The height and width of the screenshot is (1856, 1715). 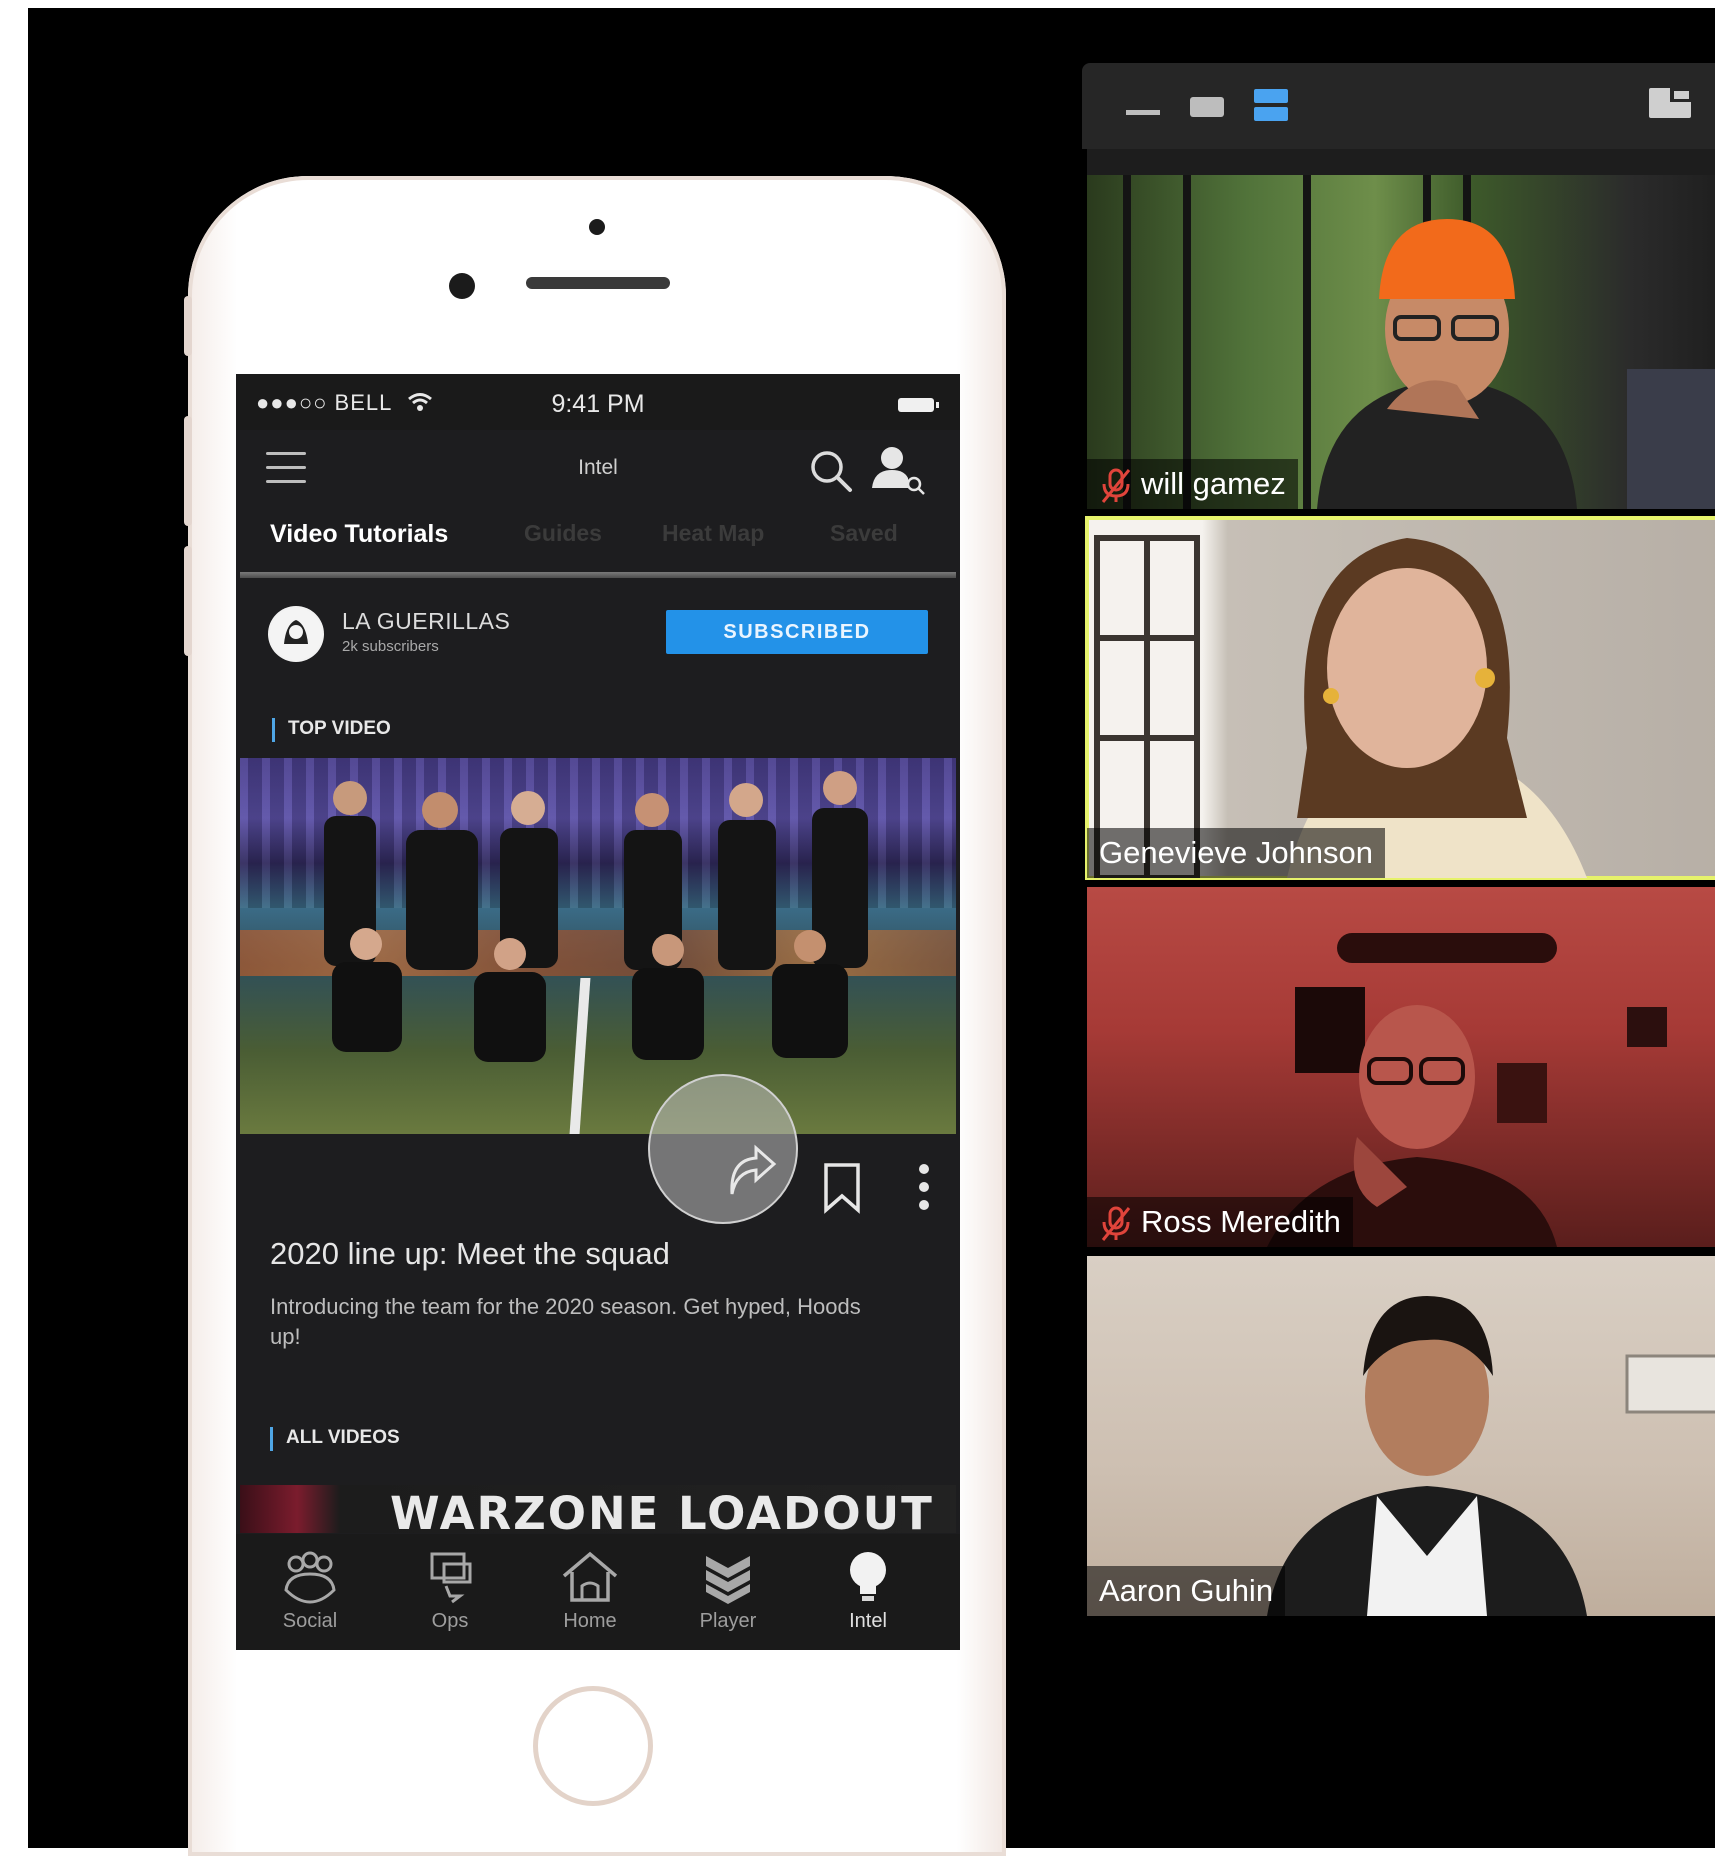 I want to click on tabbar-ops: Ops, so click(x=450, y=1592).